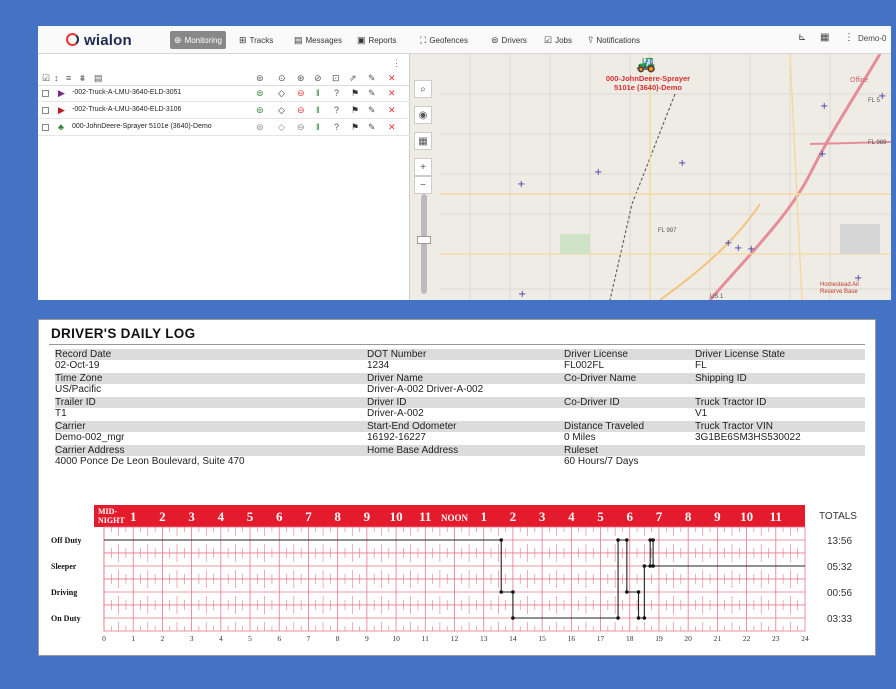 Image resolution: width=896 pixels, height=689 pixels. I want to click on x-tick-label: 14, so click(513, 638).